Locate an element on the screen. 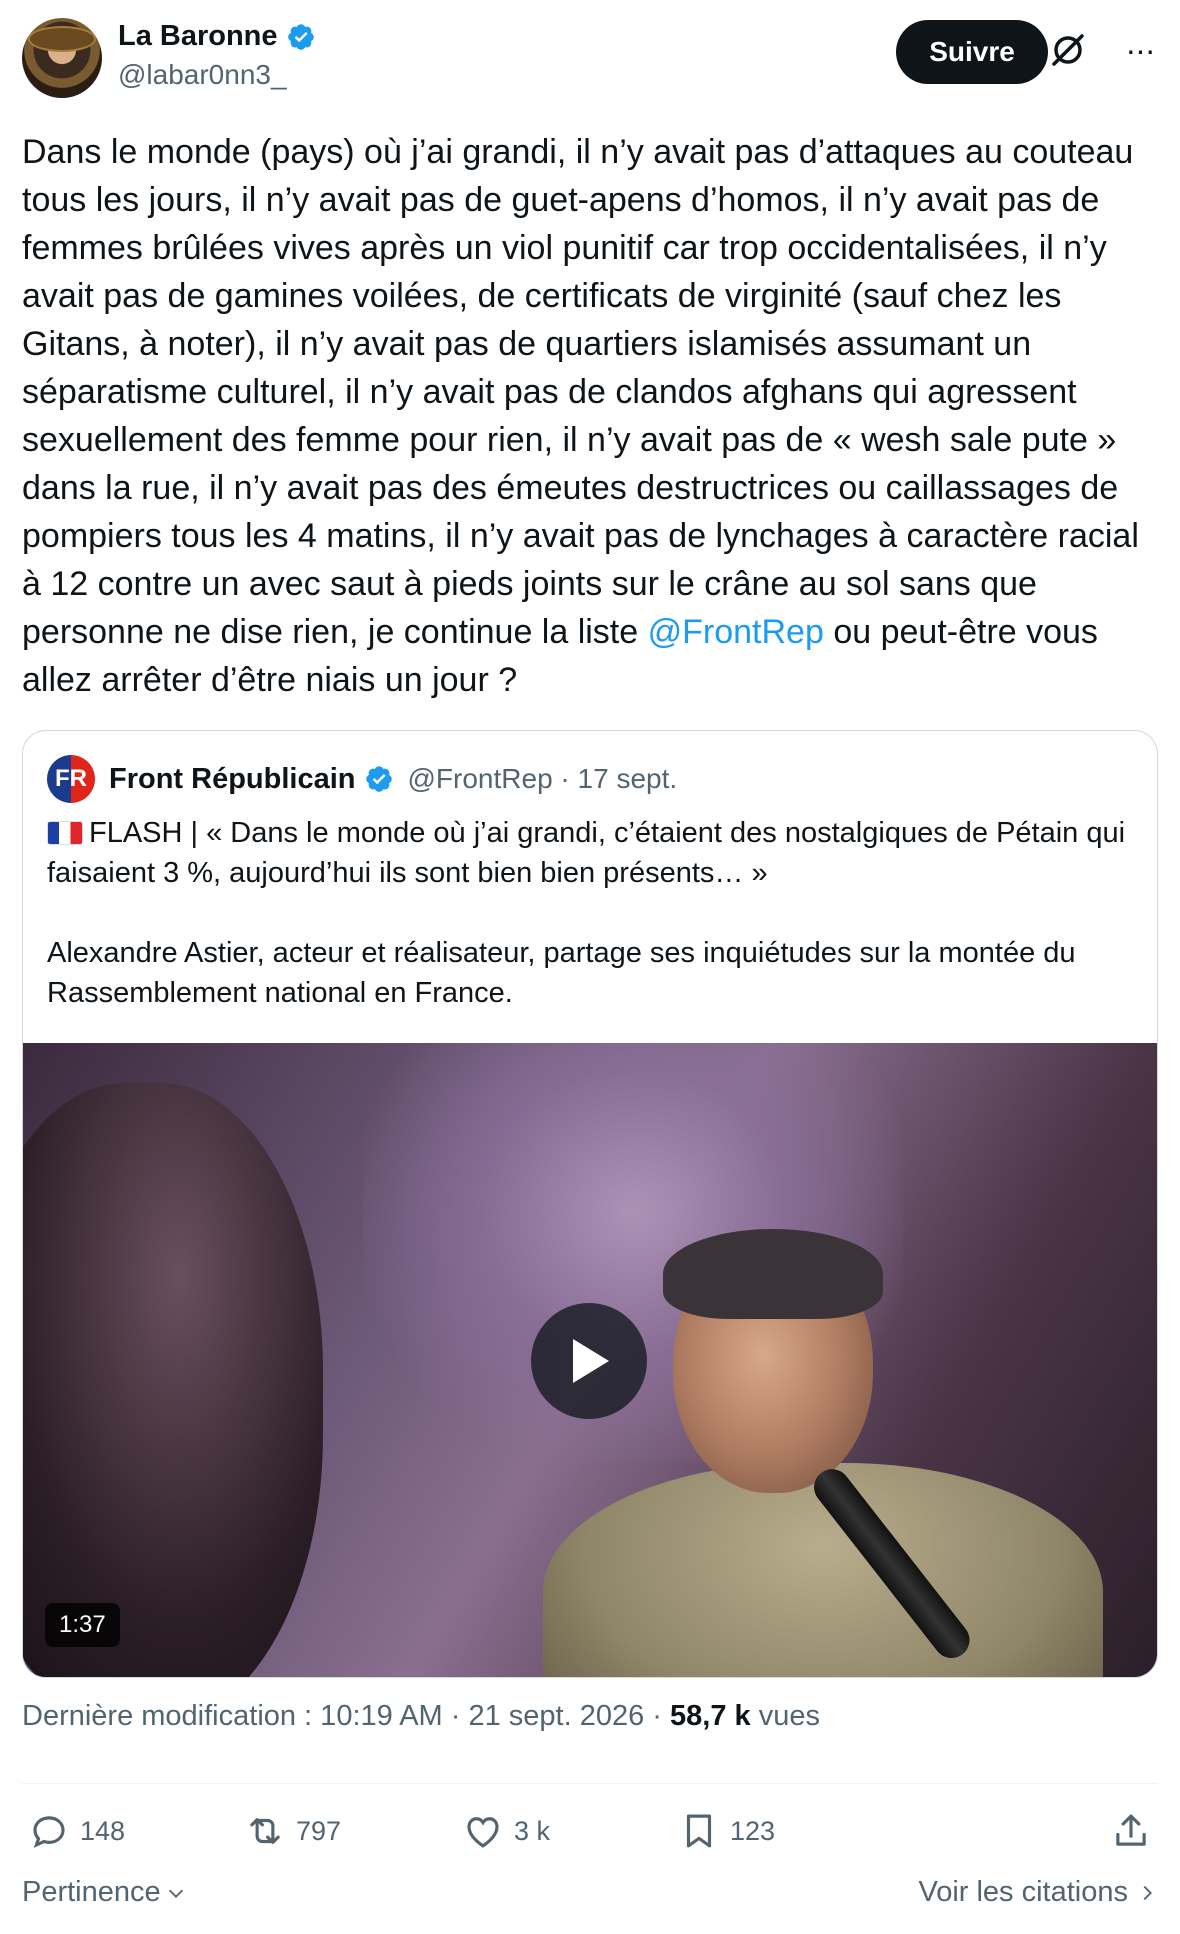 This screenshot has height=1934, width=1180. mention-link: @FrontRep is located at coordinates (736, 632).